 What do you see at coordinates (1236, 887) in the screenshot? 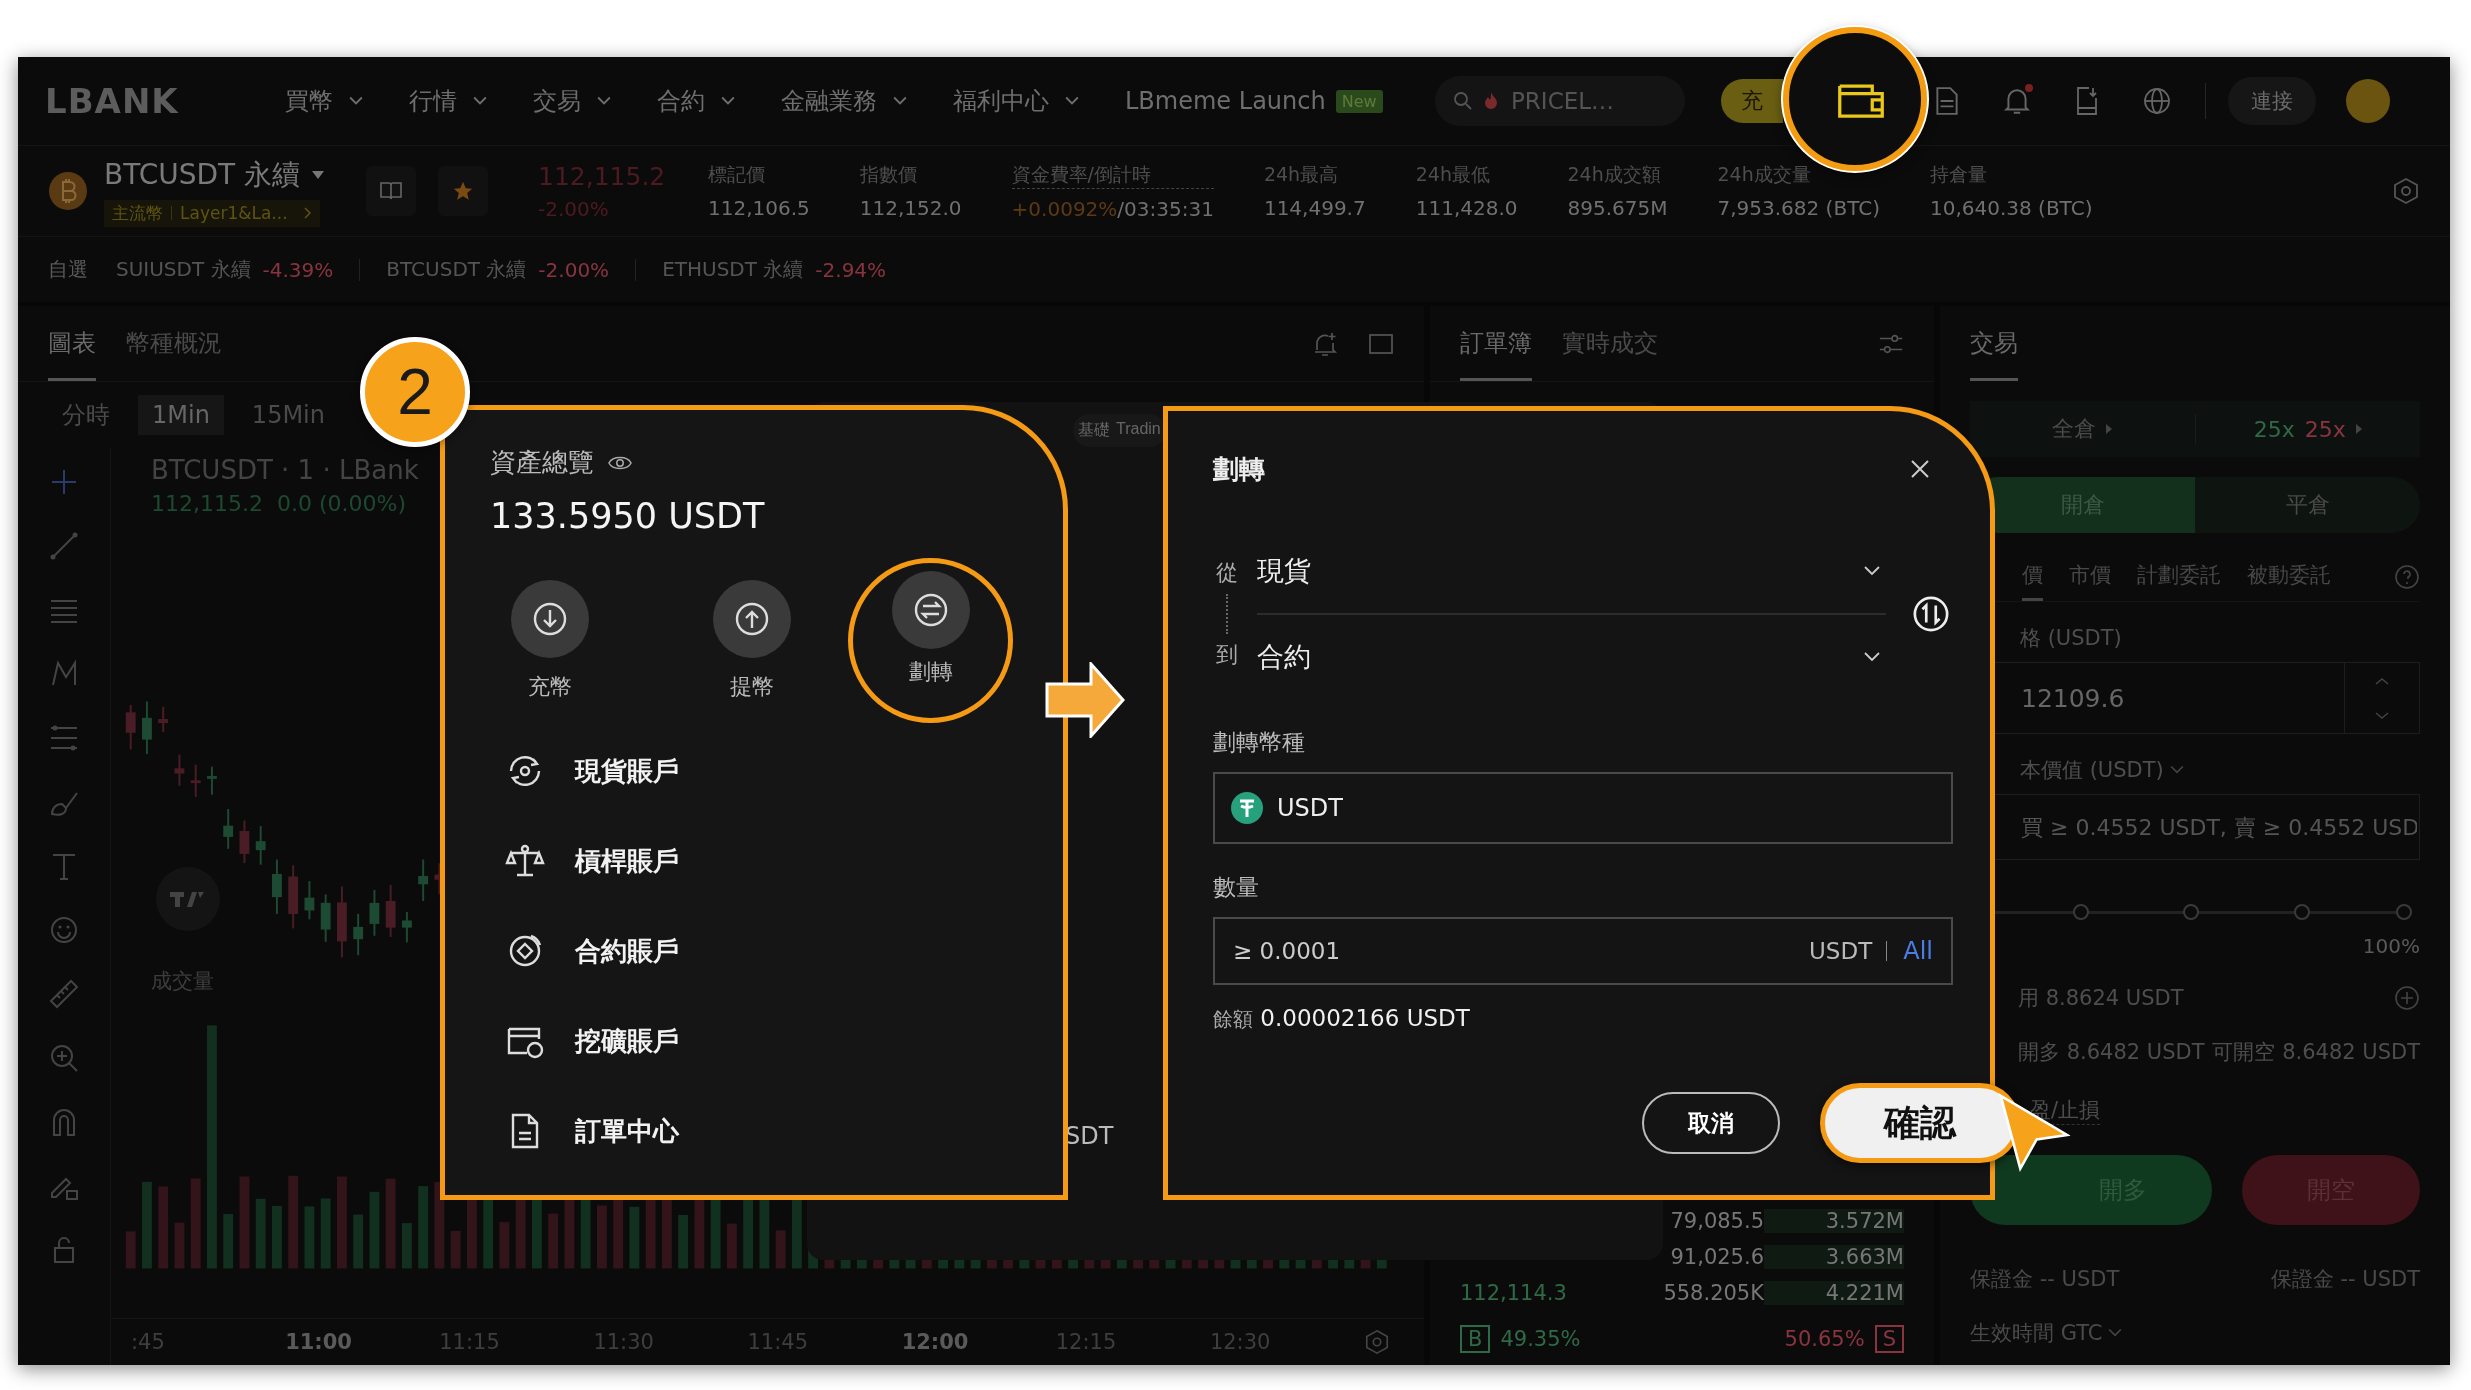
I see `amount-label: 數量` at bounding box center [1236, 887].